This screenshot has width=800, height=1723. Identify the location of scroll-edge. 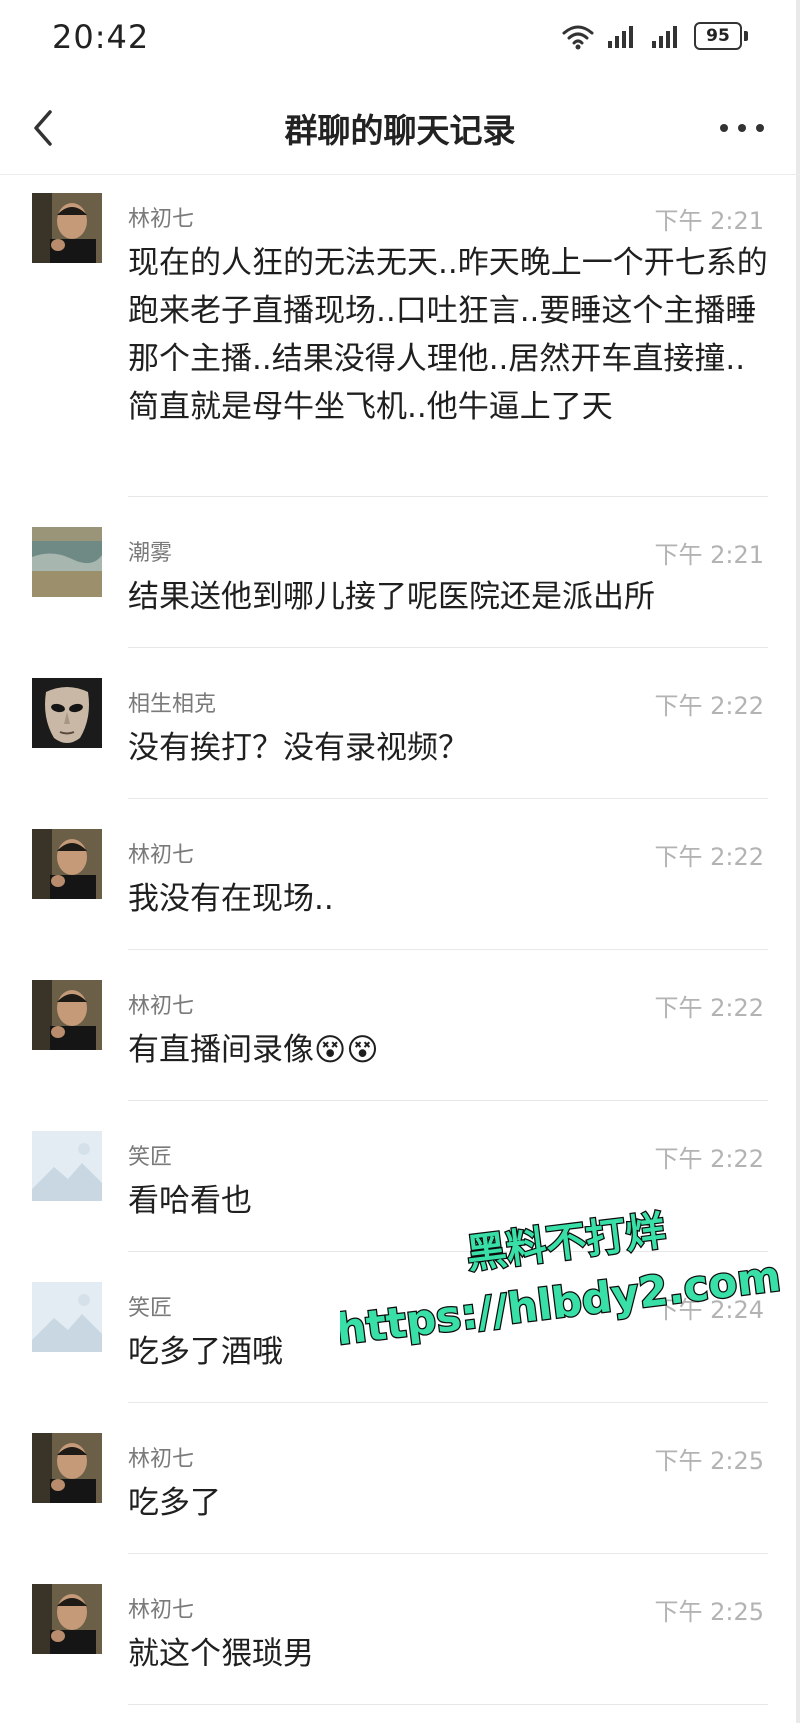
(798, 861).